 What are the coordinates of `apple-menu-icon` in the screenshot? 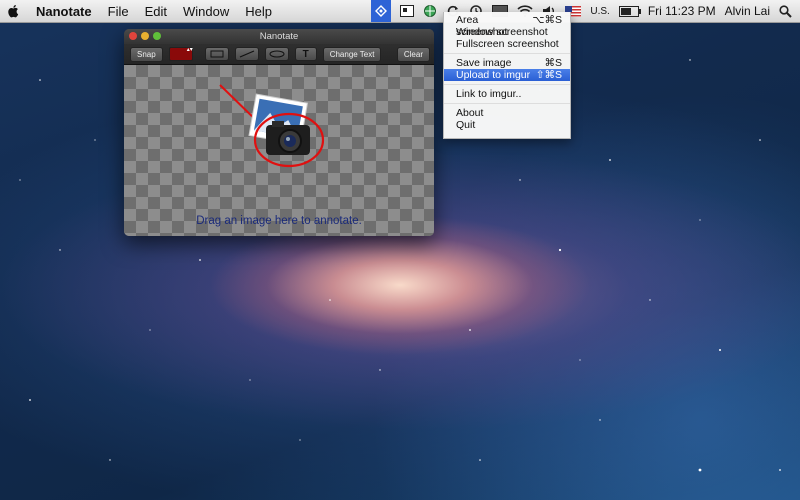 It's located at (14, 11).